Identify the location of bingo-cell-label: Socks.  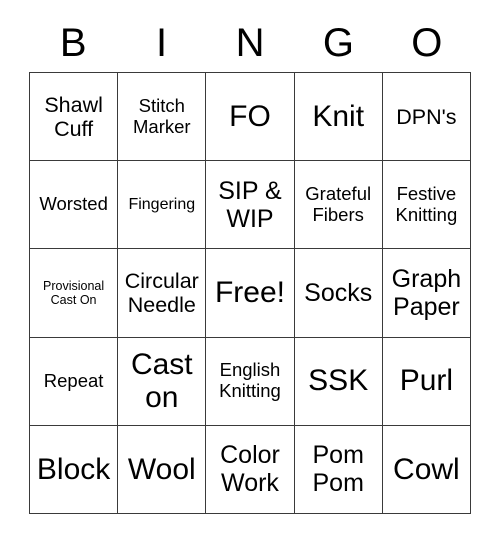
(338, 292).